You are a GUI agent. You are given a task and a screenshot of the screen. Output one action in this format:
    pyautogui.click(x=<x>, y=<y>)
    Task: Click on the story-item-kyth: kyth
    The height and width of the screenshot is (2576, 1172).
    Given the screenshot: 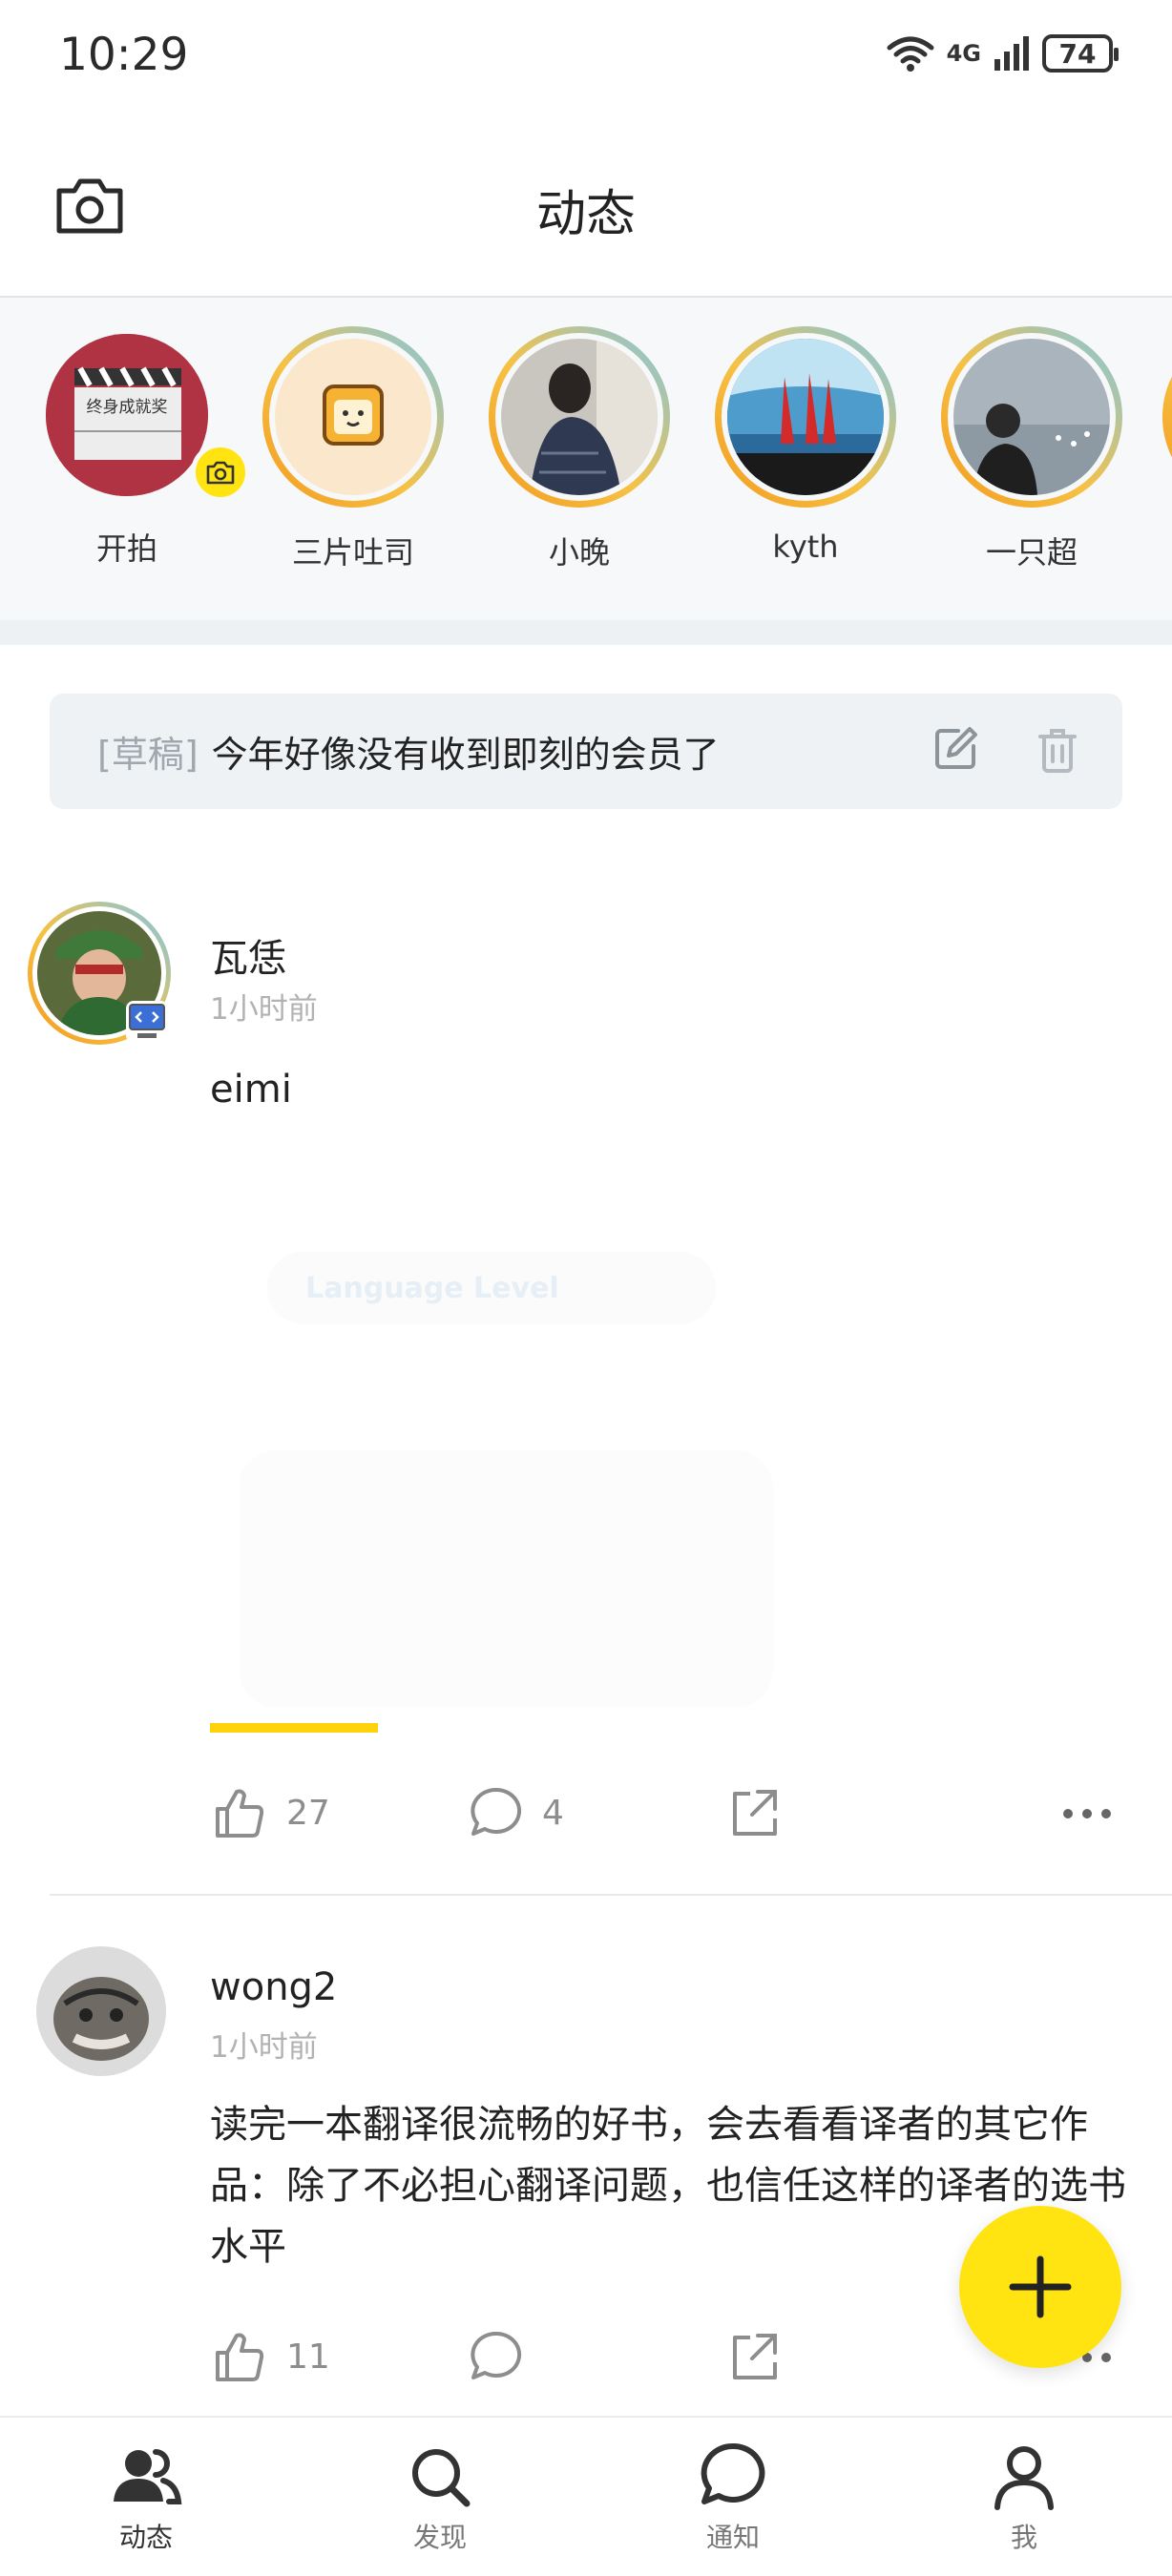 What is the action you would take?
    pyautogui.click(x=806, y=445)
    